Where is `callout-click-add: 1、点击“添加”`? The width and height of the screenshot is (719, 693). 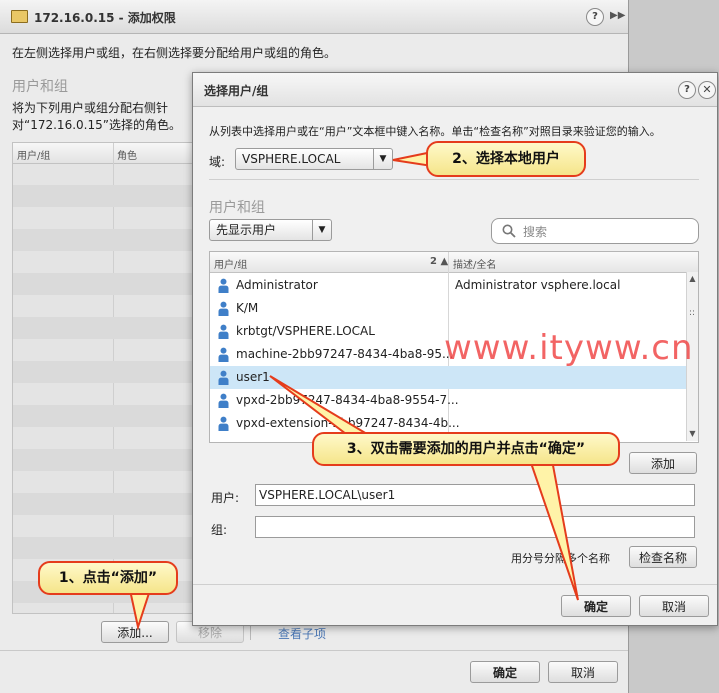 callout-click-add: 1、点击“添加” is located at coordinates (108, 578).